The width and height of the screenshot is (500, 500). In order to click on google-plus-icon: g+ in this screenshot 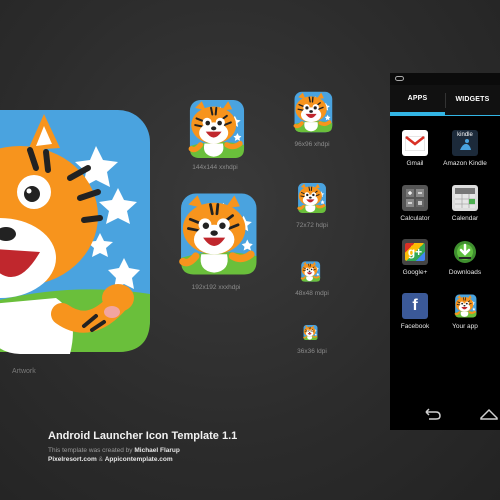, I will do `click(415, 252)`.